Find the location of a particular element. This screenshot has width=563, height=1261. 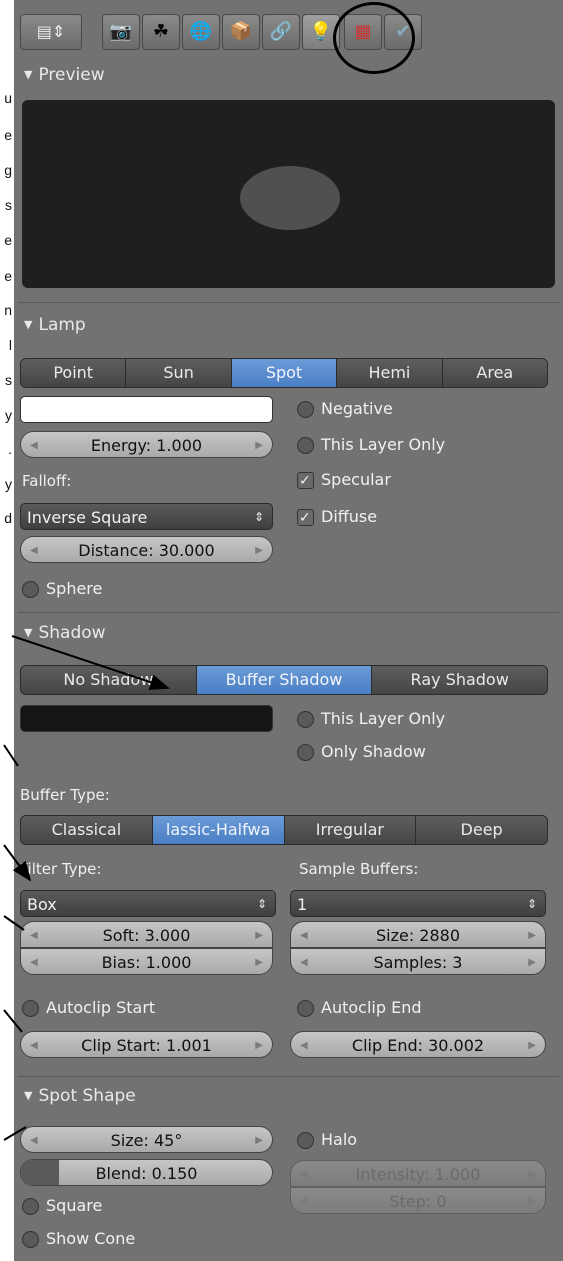

lamp-icon: 💡 is located at coordinates (321, 31).